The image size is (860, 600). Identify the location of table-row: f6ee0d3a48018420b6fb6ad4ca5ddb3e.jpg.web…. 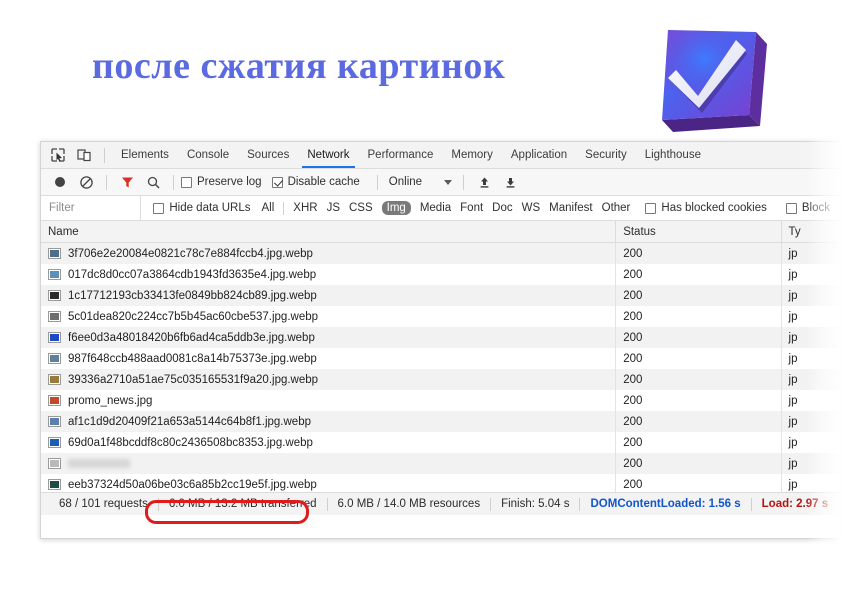
(440, 337).